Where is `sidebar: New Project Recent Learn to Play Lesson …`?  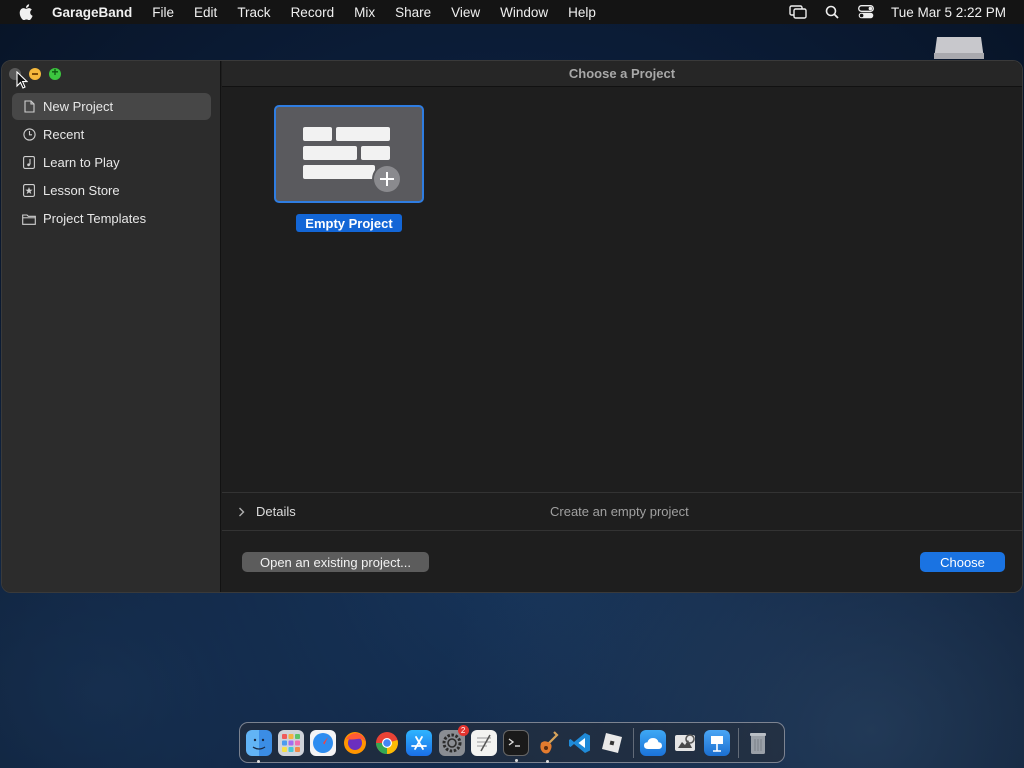
sidebar: New Project Recent Learn to Play Lesson … is located at coordinates (111, 326).